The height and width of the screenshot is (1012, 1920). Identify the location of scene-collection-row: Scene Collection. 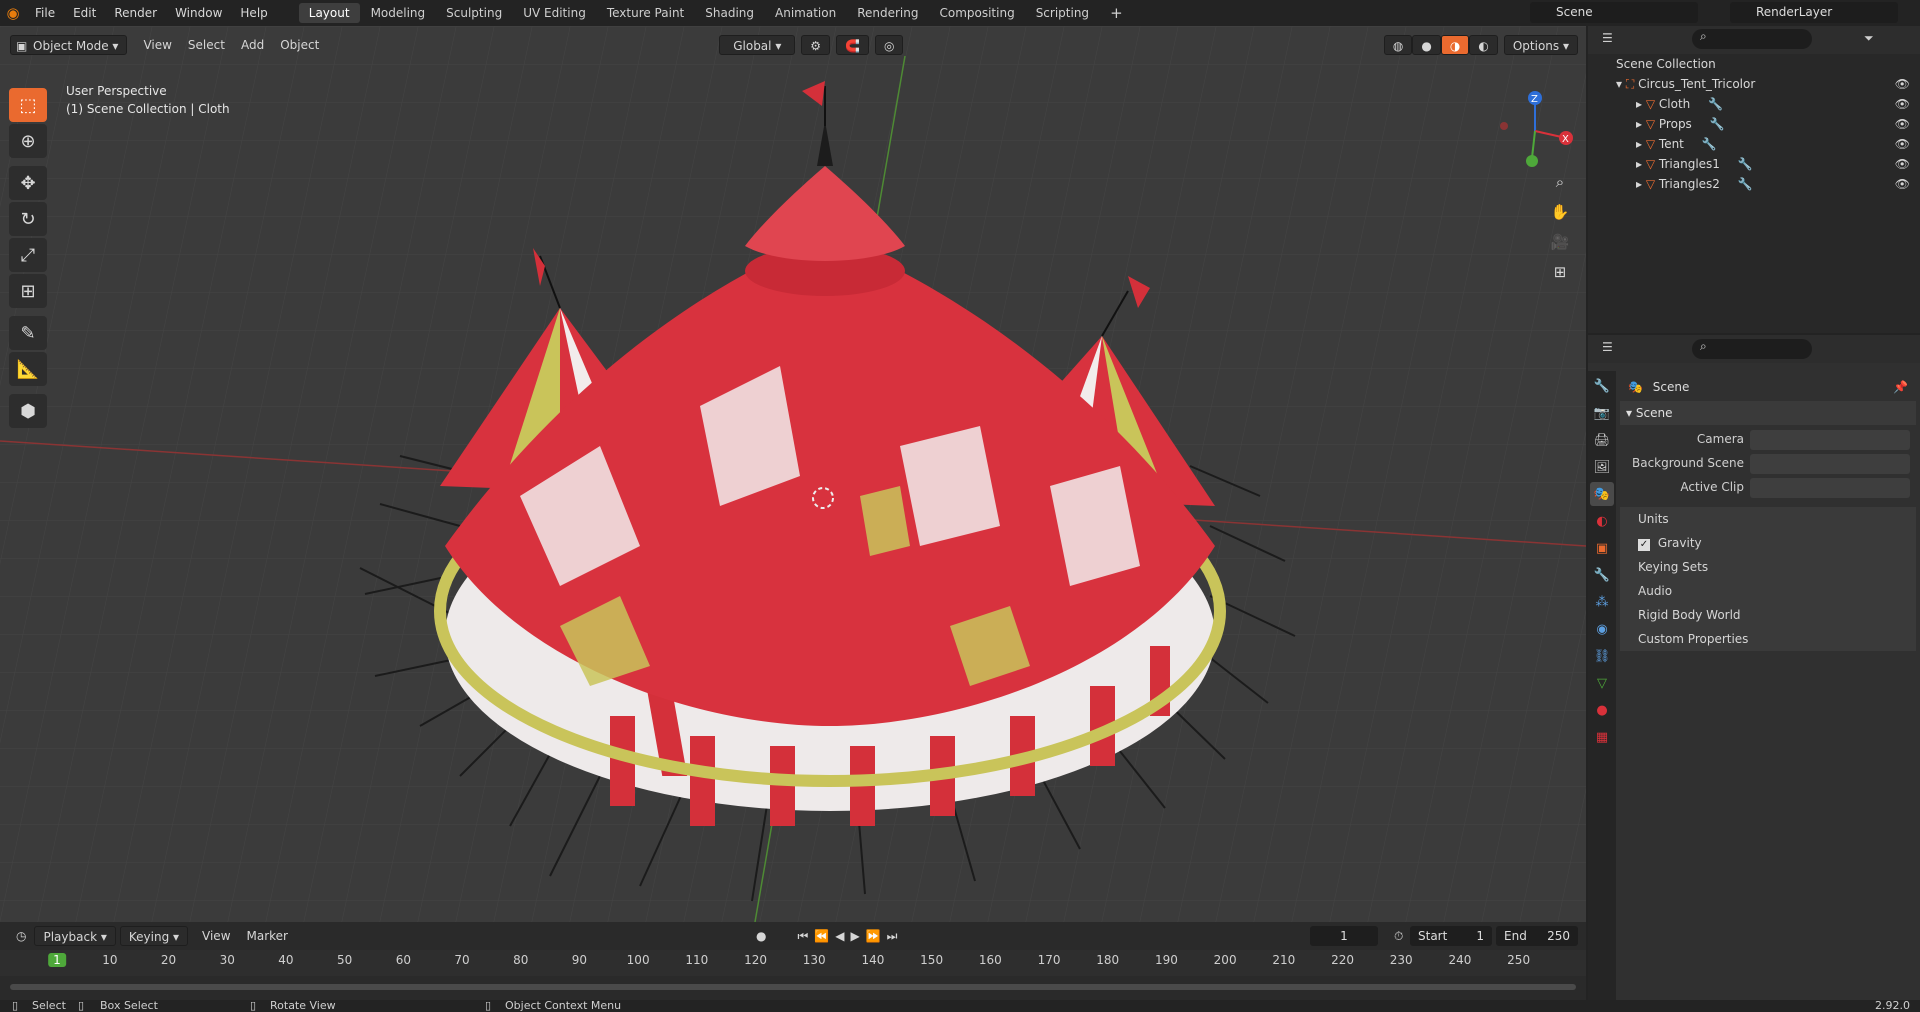
(1754, 64).